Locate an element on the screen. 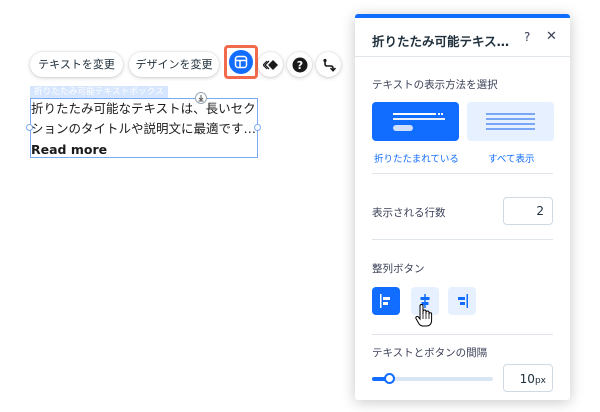 The width and height of the screenshot is (600, 412). align-left-button is located at coordinates (386, 301).